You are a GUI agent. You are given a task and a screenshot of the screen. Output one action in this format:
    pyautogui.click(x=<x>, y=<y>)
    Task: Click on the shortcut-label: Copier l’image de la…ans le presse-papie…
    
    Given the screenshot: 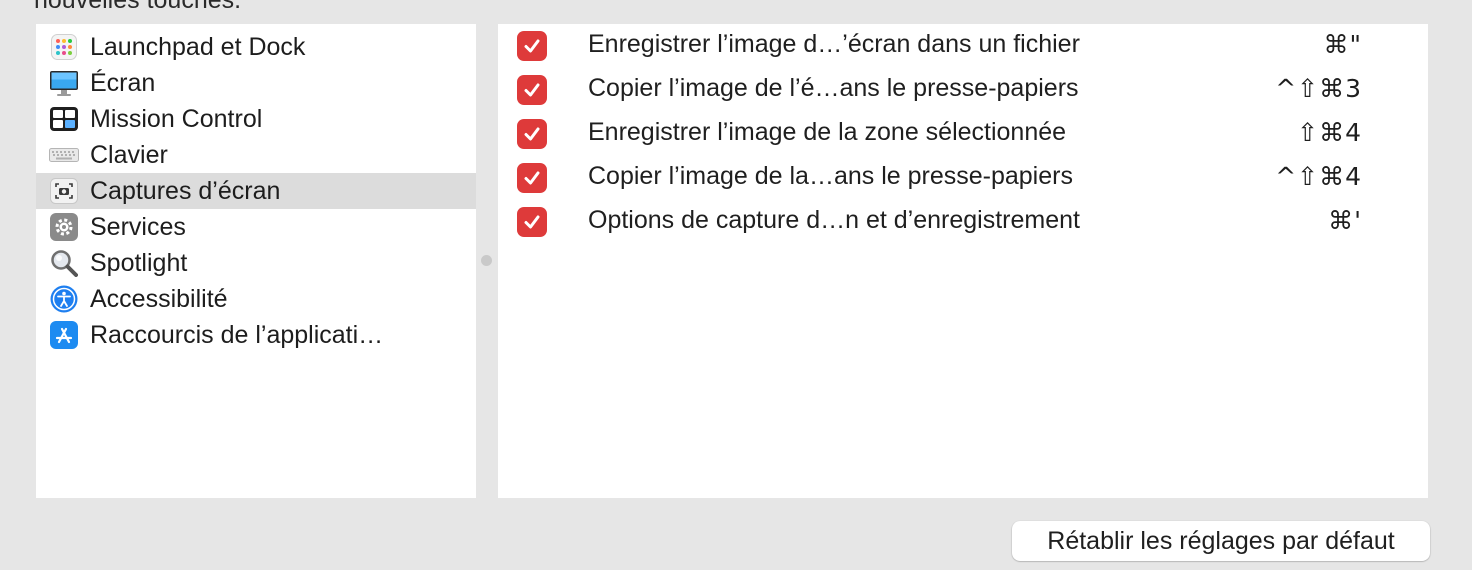 What is the action you would take?
    pyautogui.click(x=830, y=176)
    